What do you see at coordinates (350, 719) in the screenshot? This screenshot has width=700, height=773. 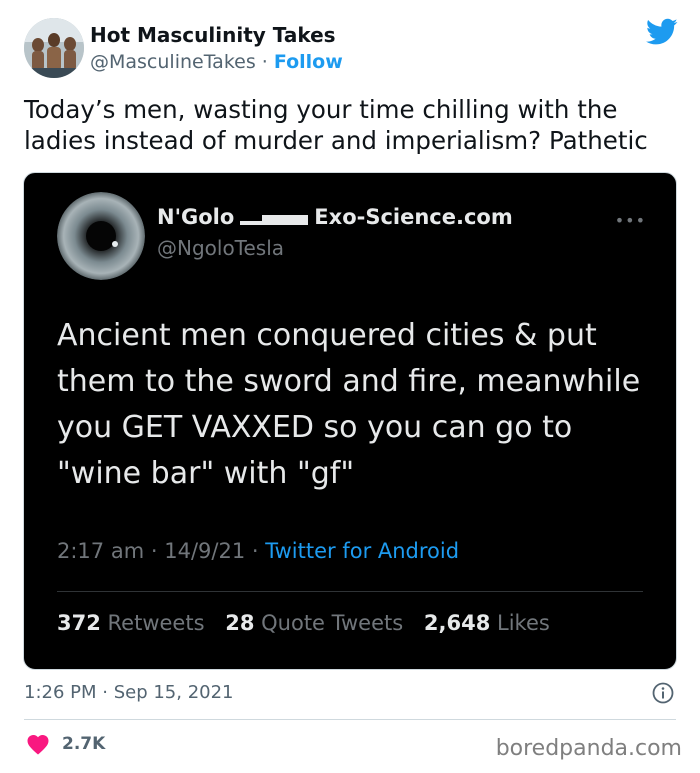 I see `footer-divider` at bounding box center [350, 719].